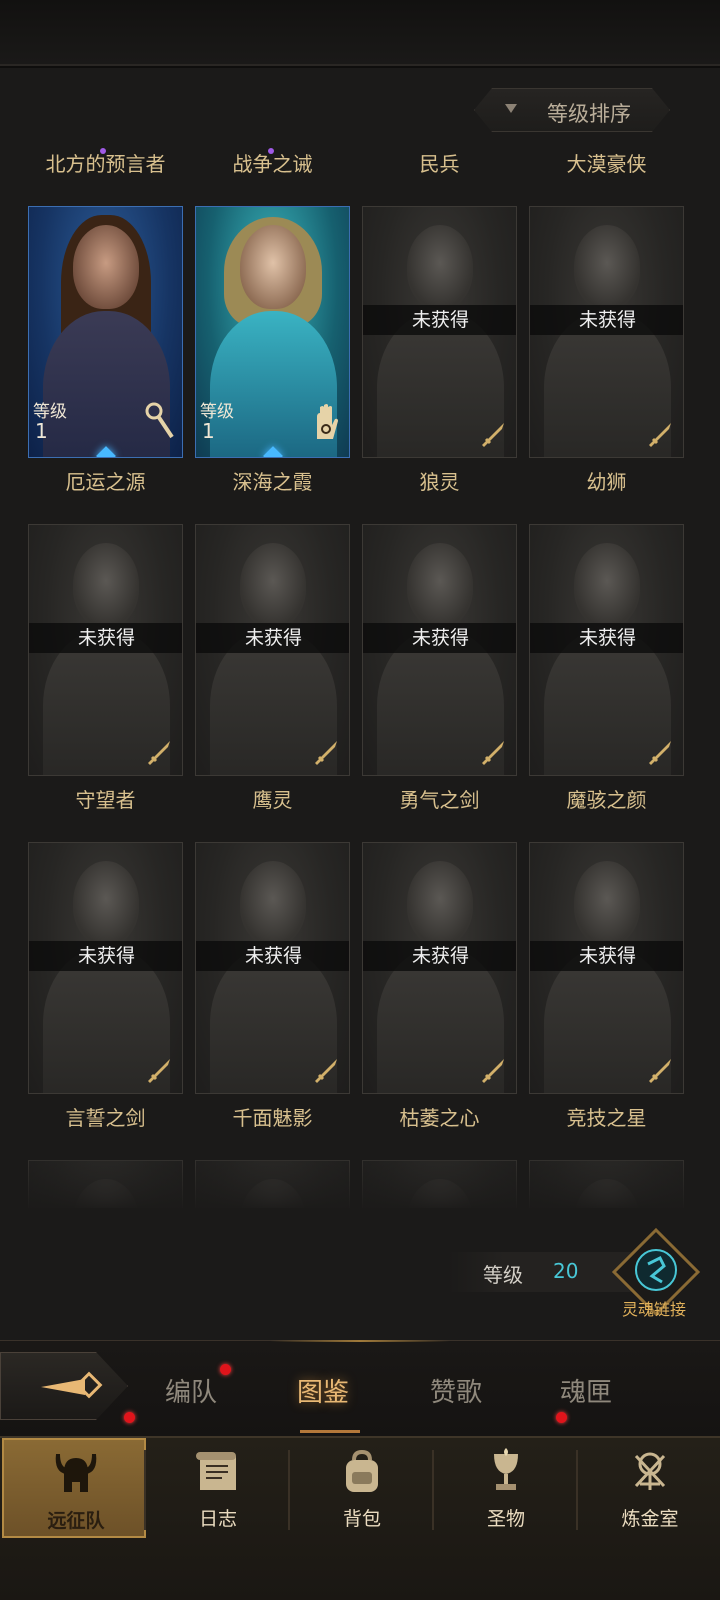 This screenshot has height=1600, width=720. What do you see at coordinates (506, 1472) in the screenshot?
I see `chalice-icon` at bounding box center [506, 1472].